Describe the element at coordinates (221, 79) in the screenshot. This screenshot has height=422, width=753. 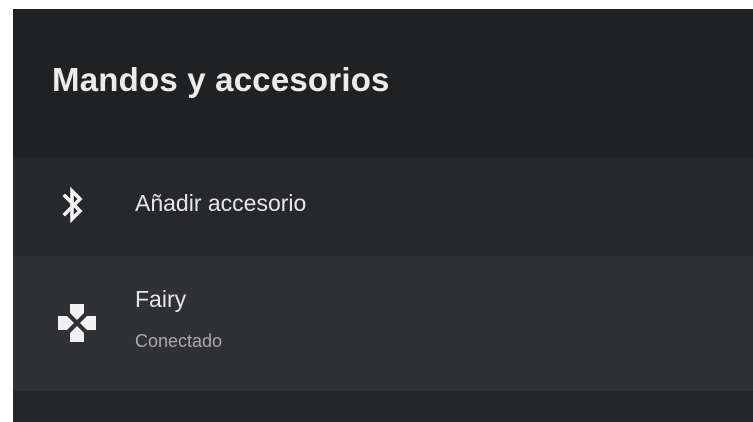
I see `page-title: Mandos y accesorios` at that location.